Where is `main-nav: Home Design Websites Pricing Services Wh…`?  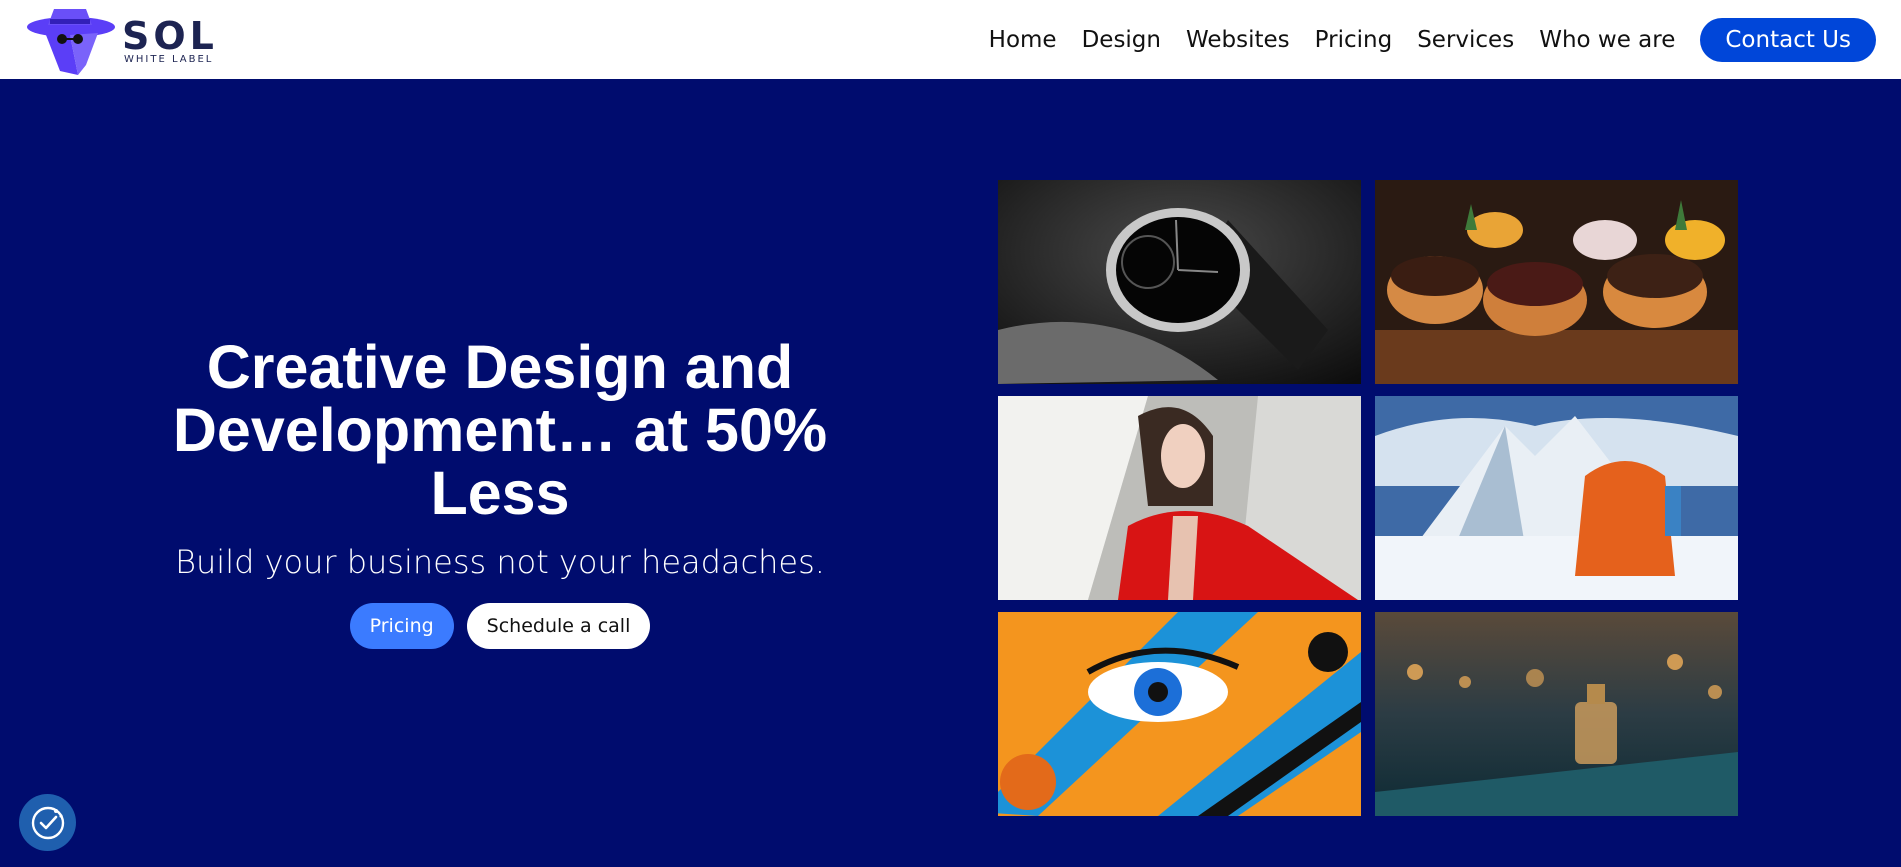 main-nav: Home Design Websites Pricing Services Wh… is located at coordinates (1445, 39).